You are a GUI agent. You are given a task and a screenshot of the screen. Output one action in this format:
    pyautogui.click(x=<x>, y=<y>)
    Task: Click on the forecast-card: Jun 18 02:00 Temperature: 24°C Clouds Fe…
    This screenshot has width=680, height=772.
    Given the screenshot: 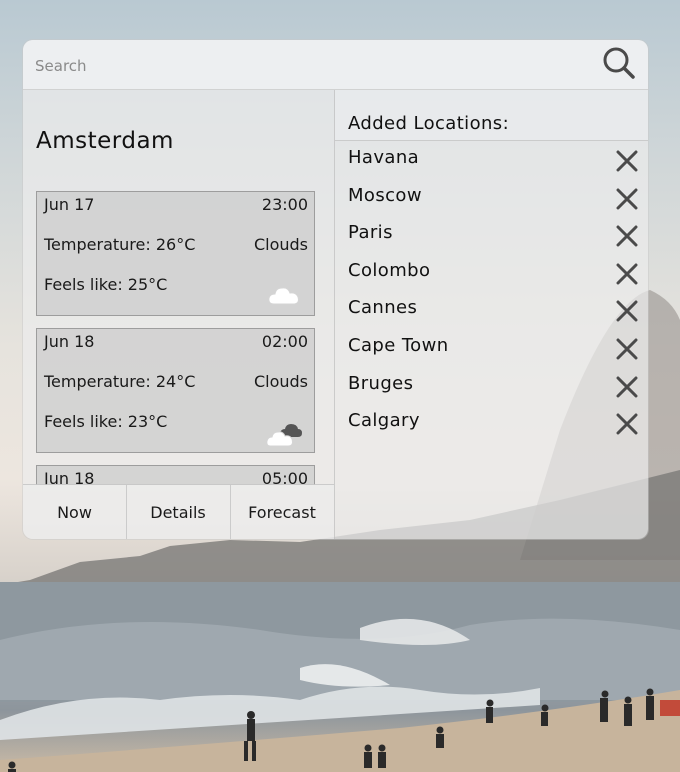 What is the action you would take?
    pyautogui.click(x=175, y=390)
    